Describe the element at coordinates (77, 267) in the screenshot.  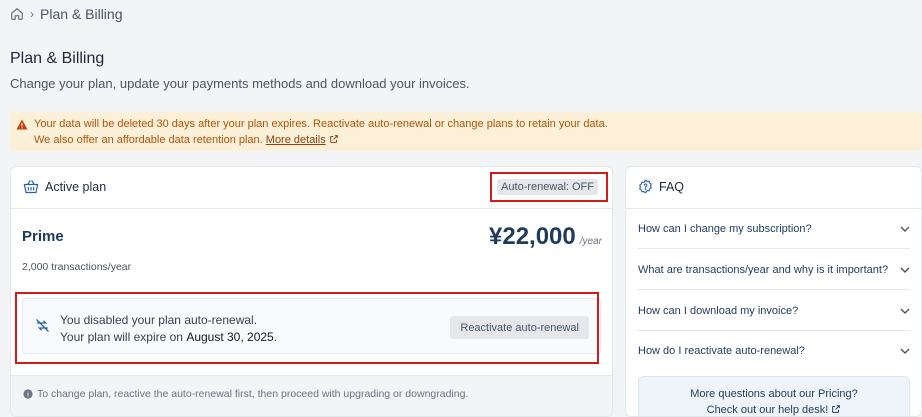
I see `plan-transactions: 2,000 transactions/year` at that location.